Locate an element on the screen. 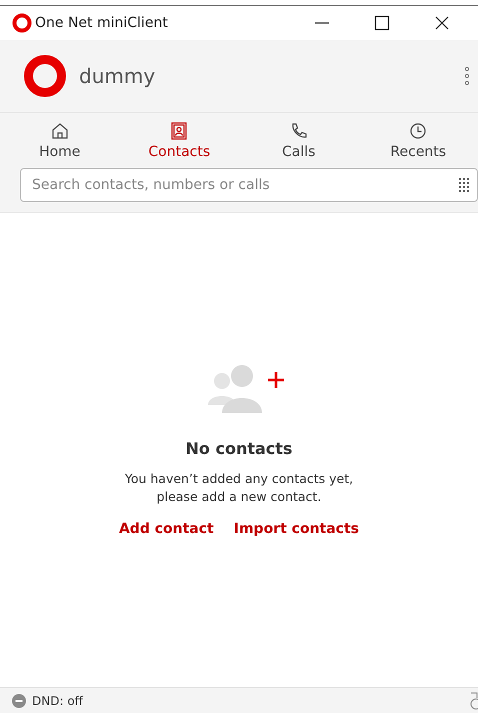  nav-tab: Recents is located at coordinates (418, 140).